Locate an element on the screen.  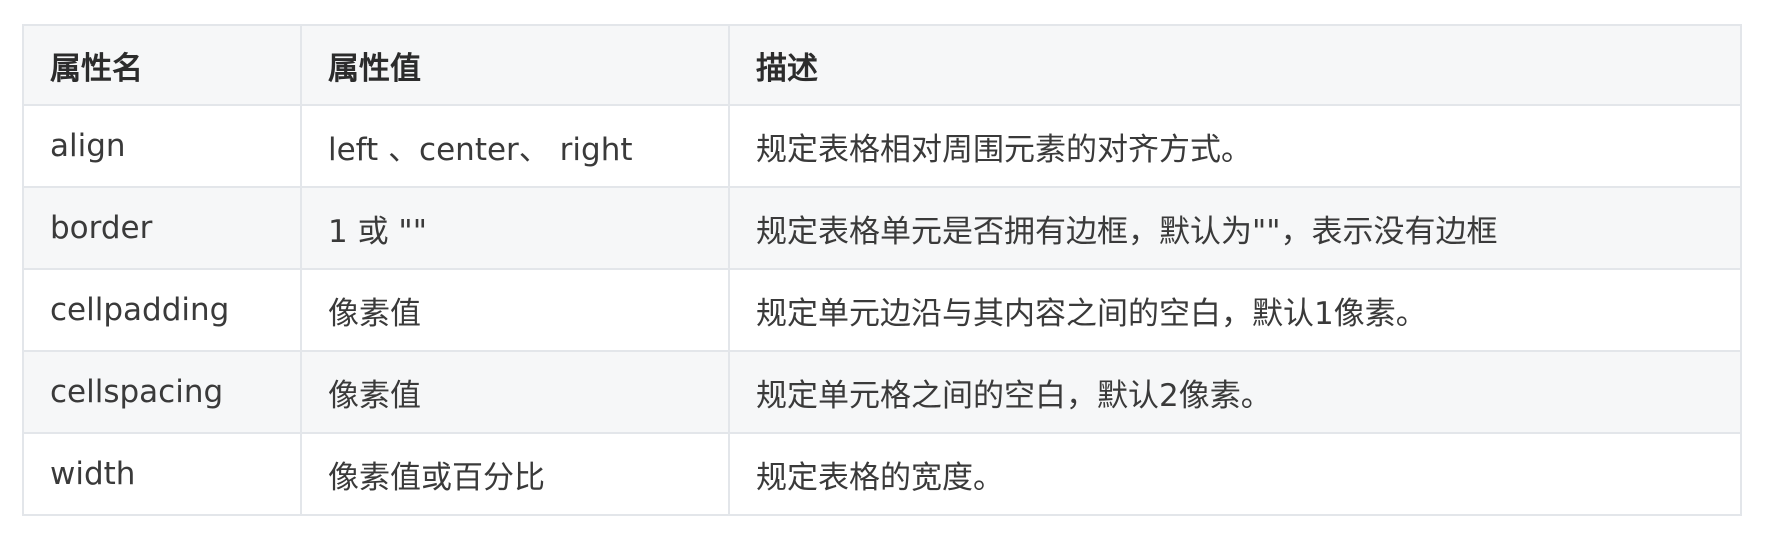
header-attribute-value: 属性值 is located at coordinates (515, 65).